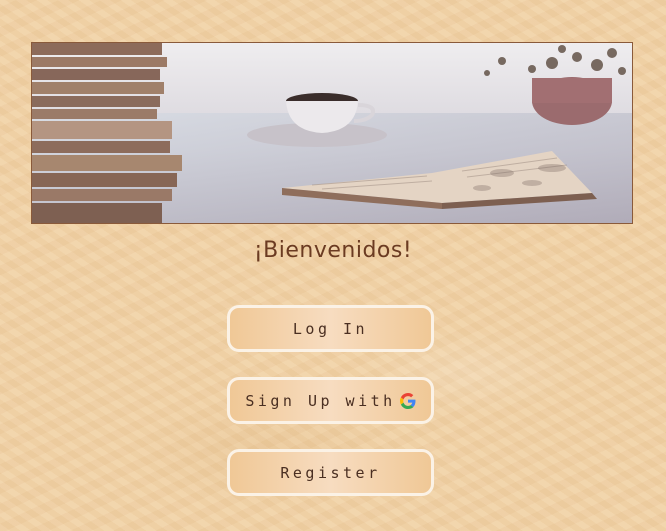 This screenshot has height=531, width=666. I want to click on login-button-label: Log In, so click(330, 328).